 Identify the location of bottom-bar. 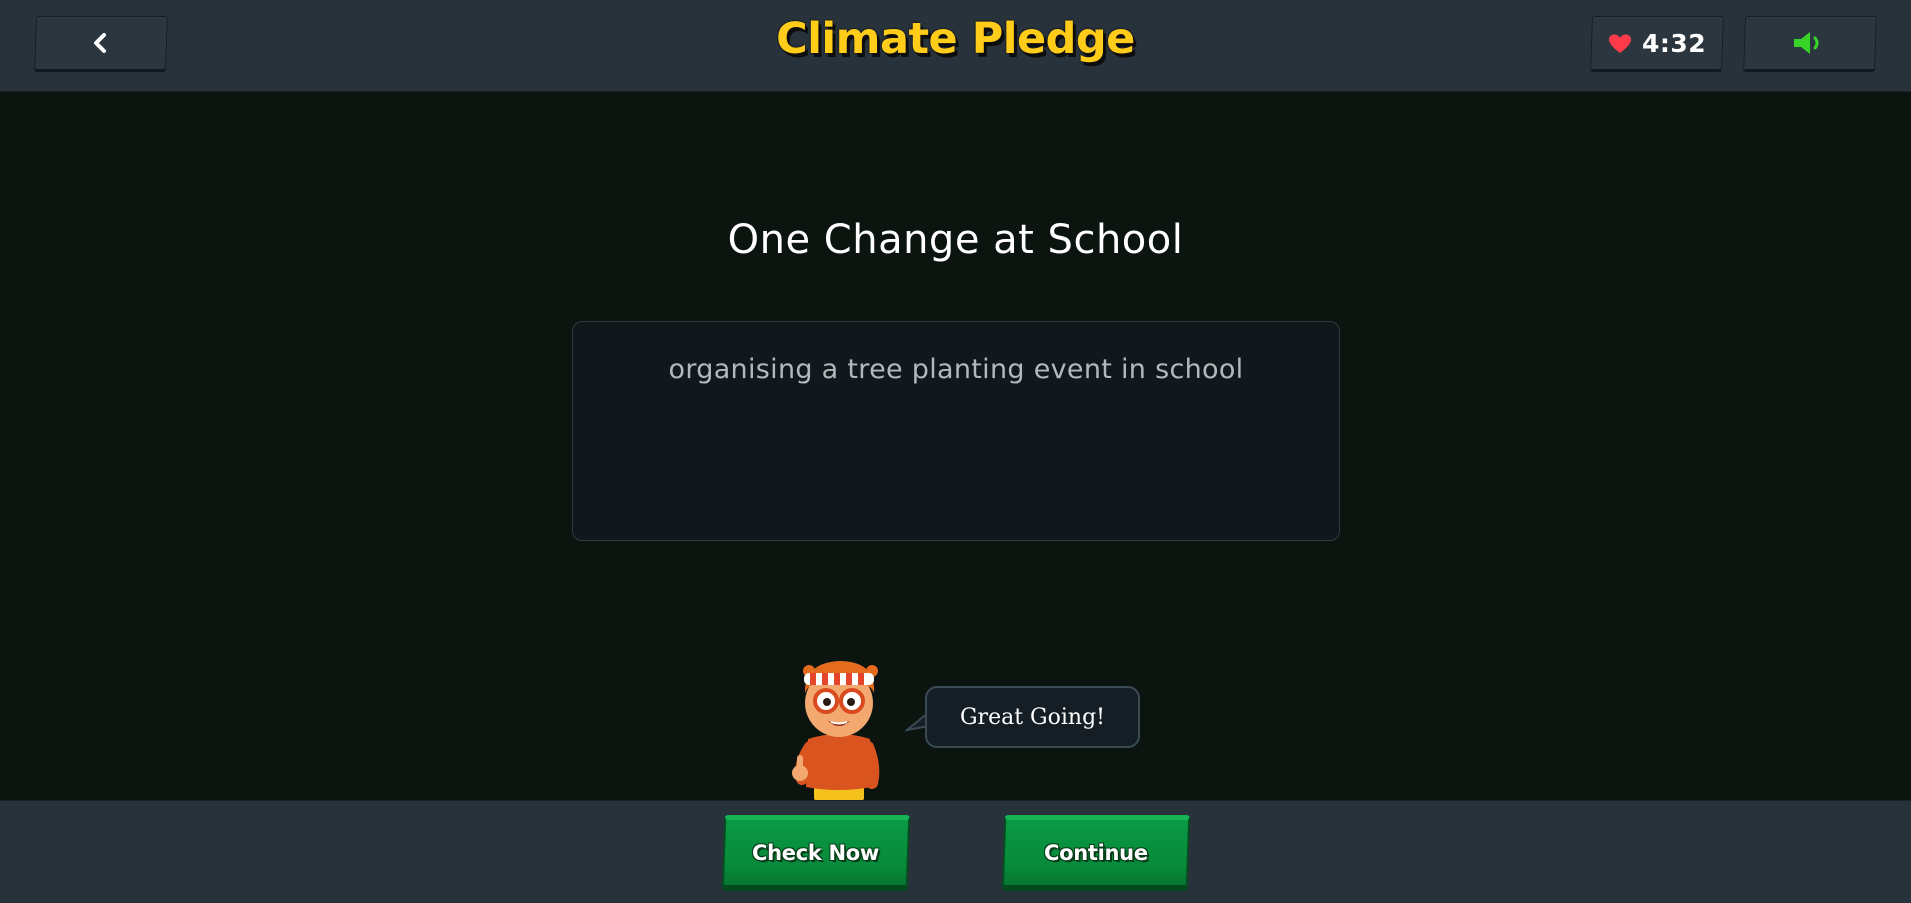
(955, 851).